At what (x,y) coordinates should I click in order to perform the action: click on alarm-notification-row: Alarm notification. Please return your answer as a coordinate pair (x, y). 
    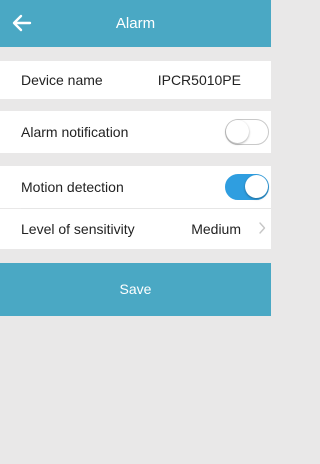
    Looking at the image, I should click on (135, 132).